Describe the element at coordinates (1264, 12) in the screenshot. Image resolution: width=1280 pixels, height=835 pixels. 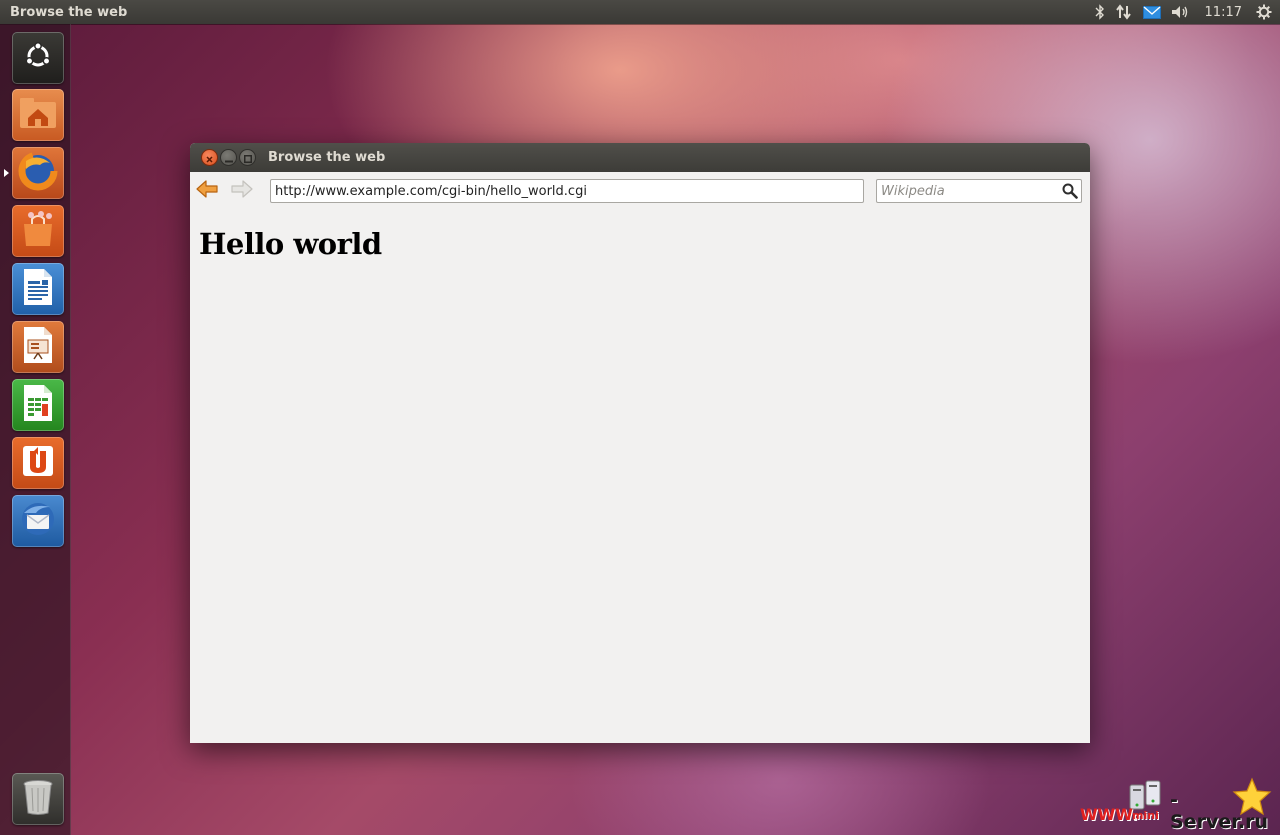
I see `settings-gear-icon` at that location.